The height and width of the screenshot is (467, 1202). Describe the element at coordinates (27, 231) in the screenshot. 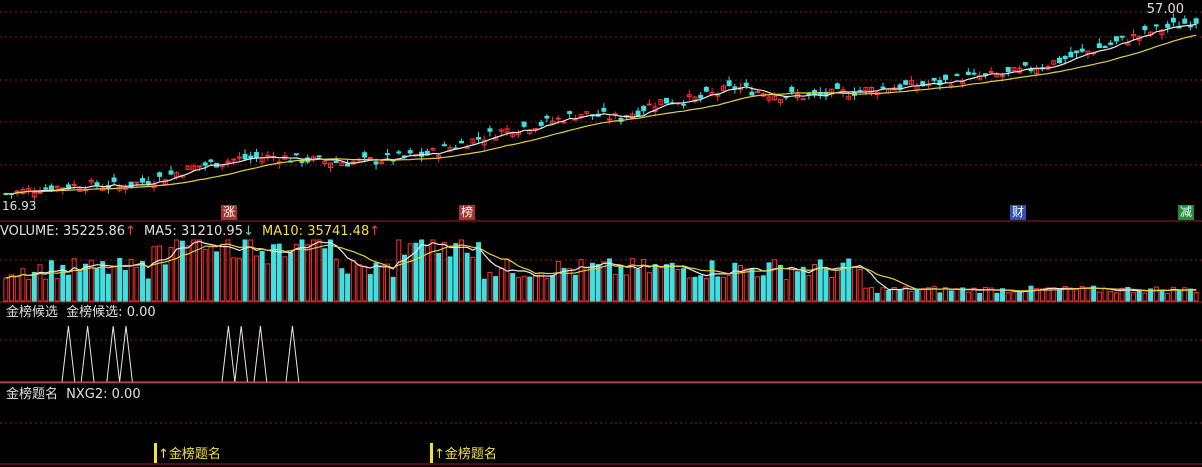

I see `volume-name: VOLUME` at that location.